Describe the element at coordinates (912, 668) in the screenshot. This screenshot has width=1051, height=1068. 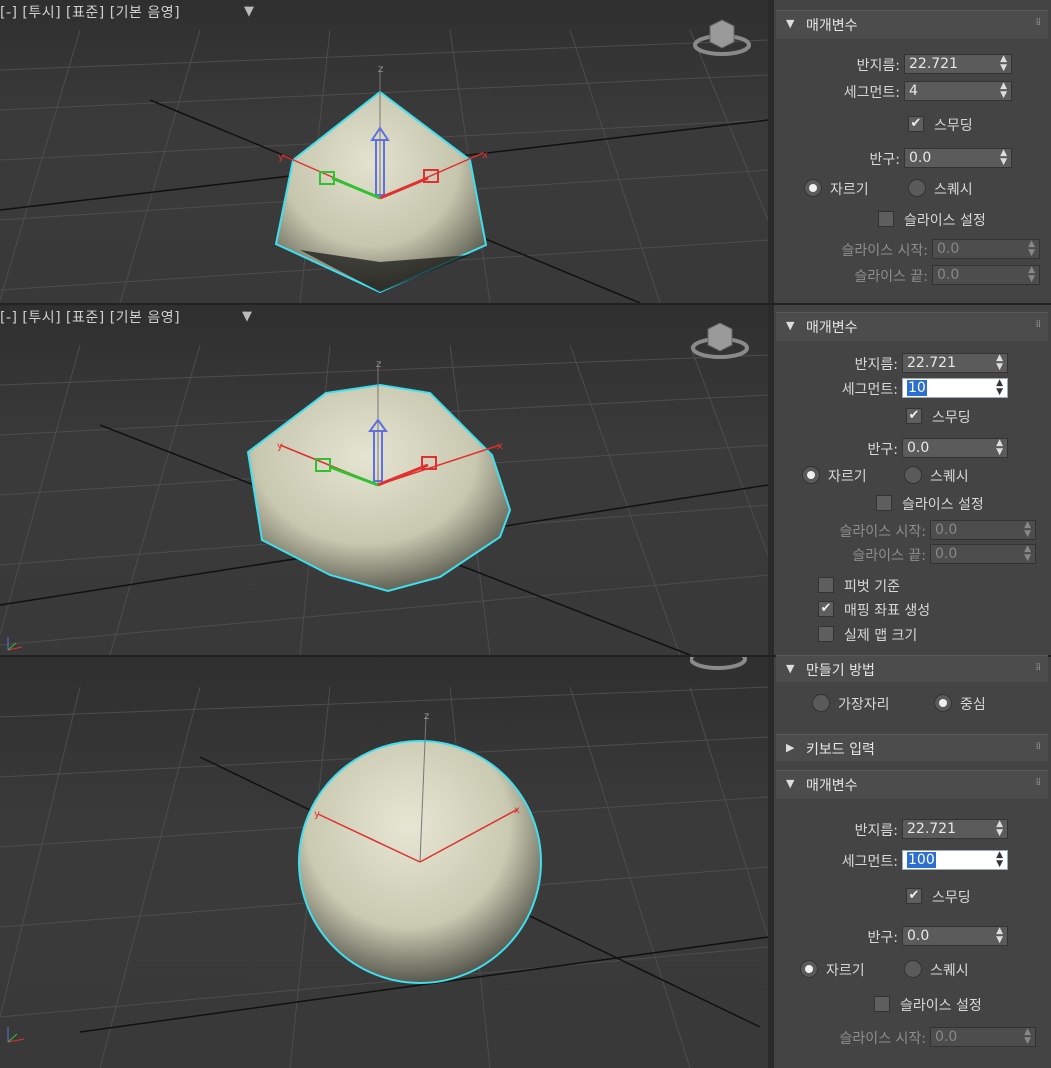
I see `rollout-creation-method: ▼ 만들기 방법 ⁞⁞` at that location.